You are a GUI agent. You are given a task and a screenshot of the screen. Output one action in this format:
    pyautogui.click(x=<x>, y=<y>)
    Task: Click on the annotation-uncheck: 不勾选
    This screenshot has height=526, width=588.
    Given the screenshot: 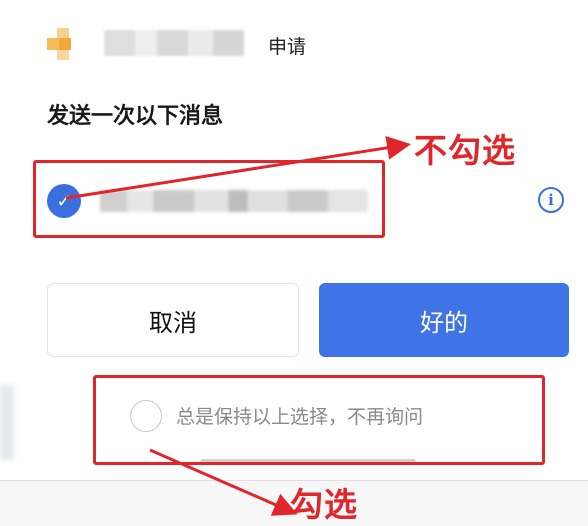 What is the action you would take?
    pyautogui.click(x=465, y=150)
    